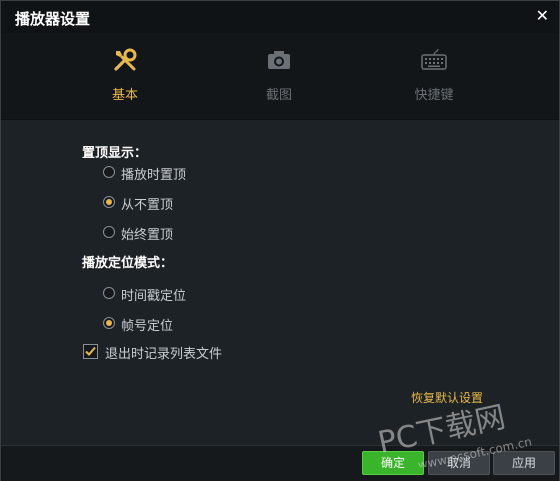 The height and width of the screenshot is (481, 560). I want to click on cancel-button: 取消, so click(459, 463).